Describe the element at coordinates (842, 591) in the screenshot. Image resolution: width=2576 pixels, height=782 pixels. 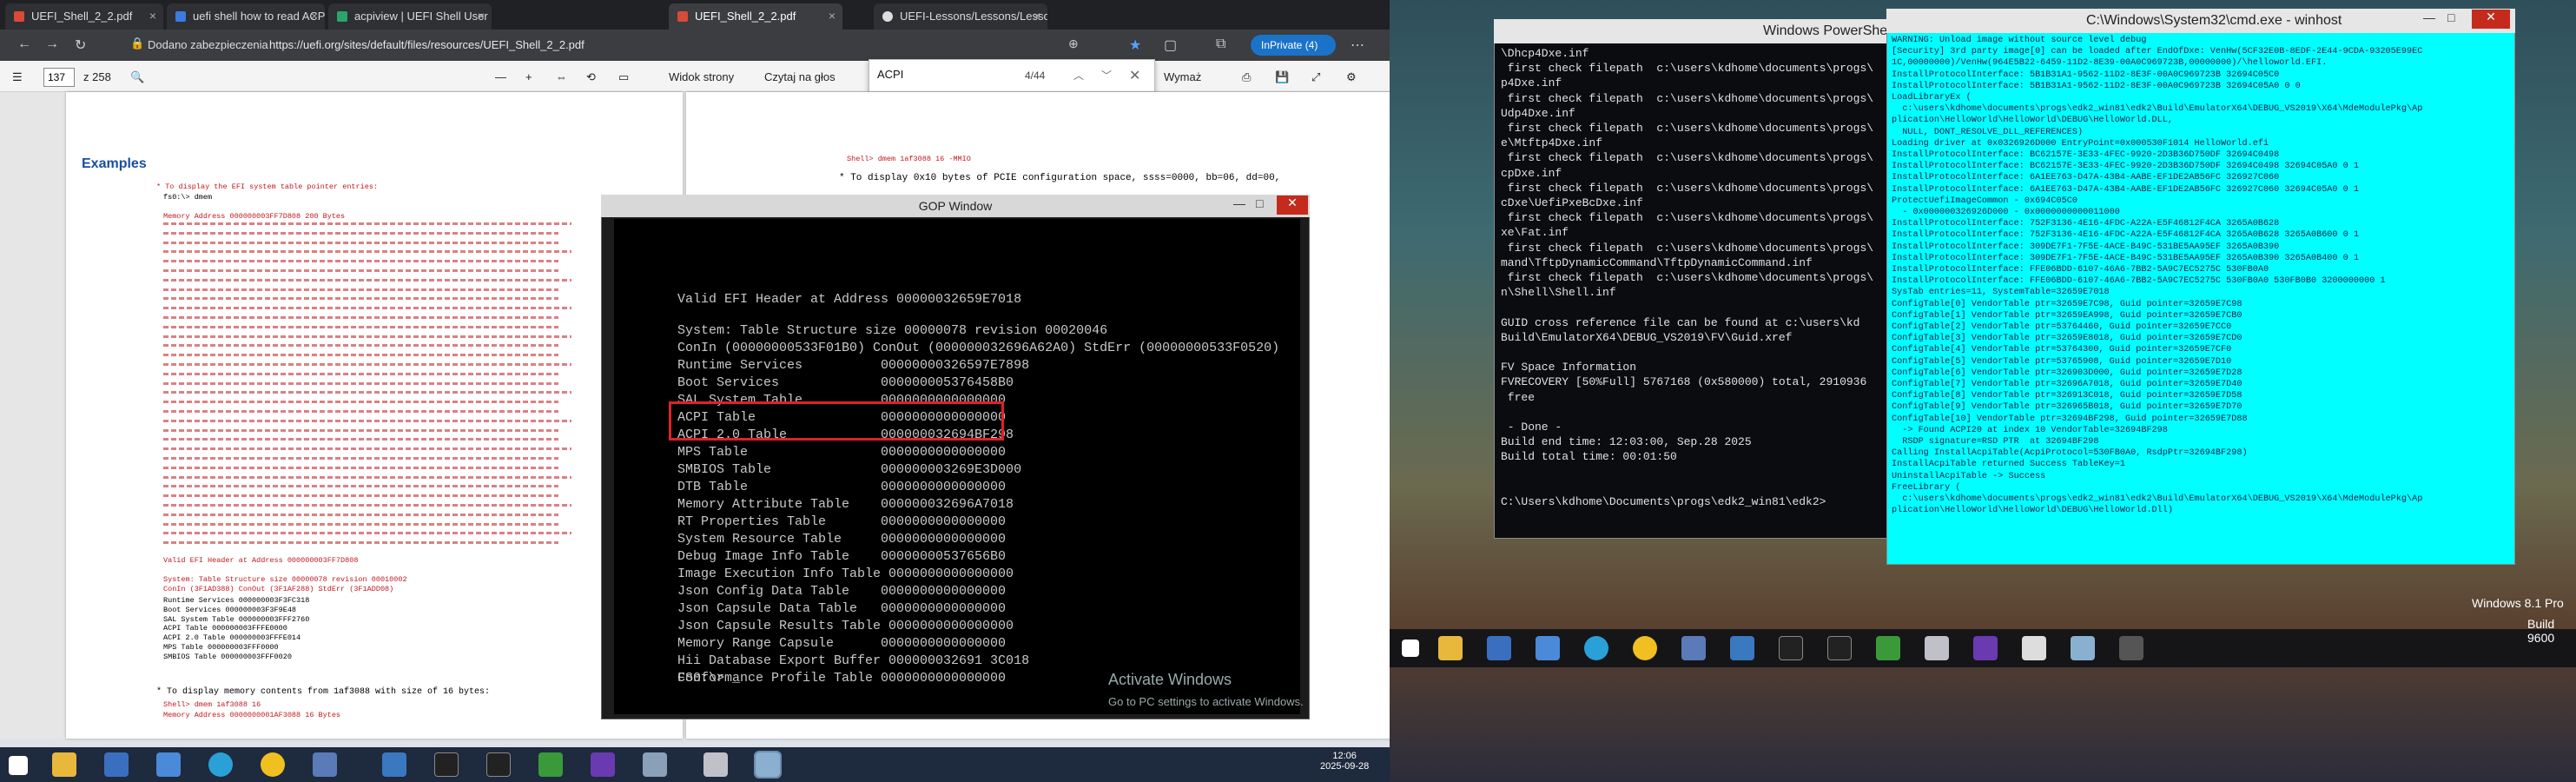
I see `output-line: Json Config Data Table 0000000000000000` at that location.